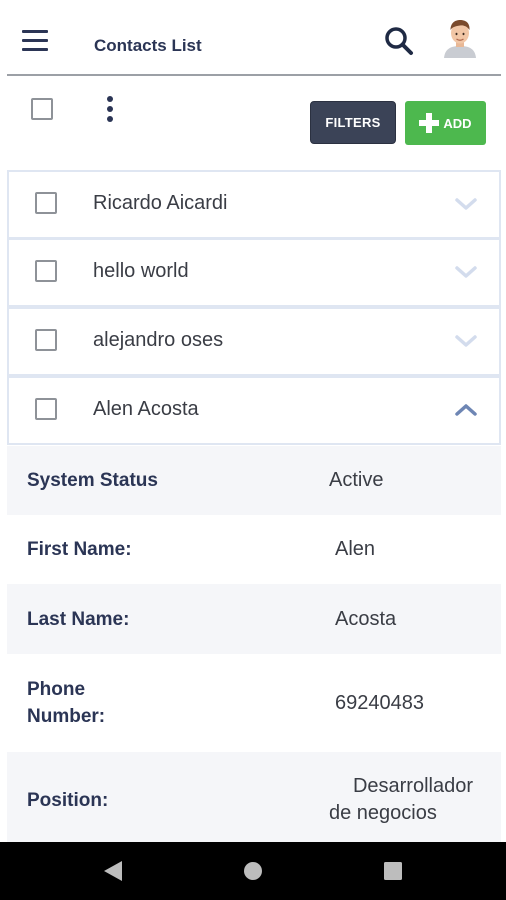 This screenshot has height=900, width=506. Describe the element at coordinates (254, 272) in the screenshot. I see `contact-row: hello world` at that location.